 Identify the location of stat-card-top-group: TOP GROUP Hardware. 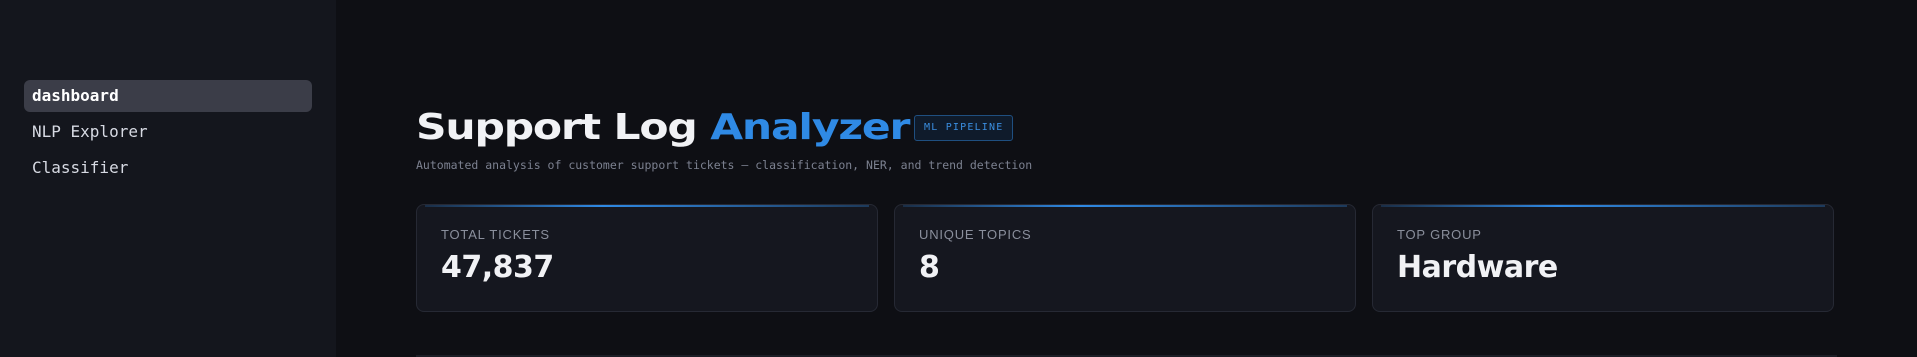
(1603, 258).